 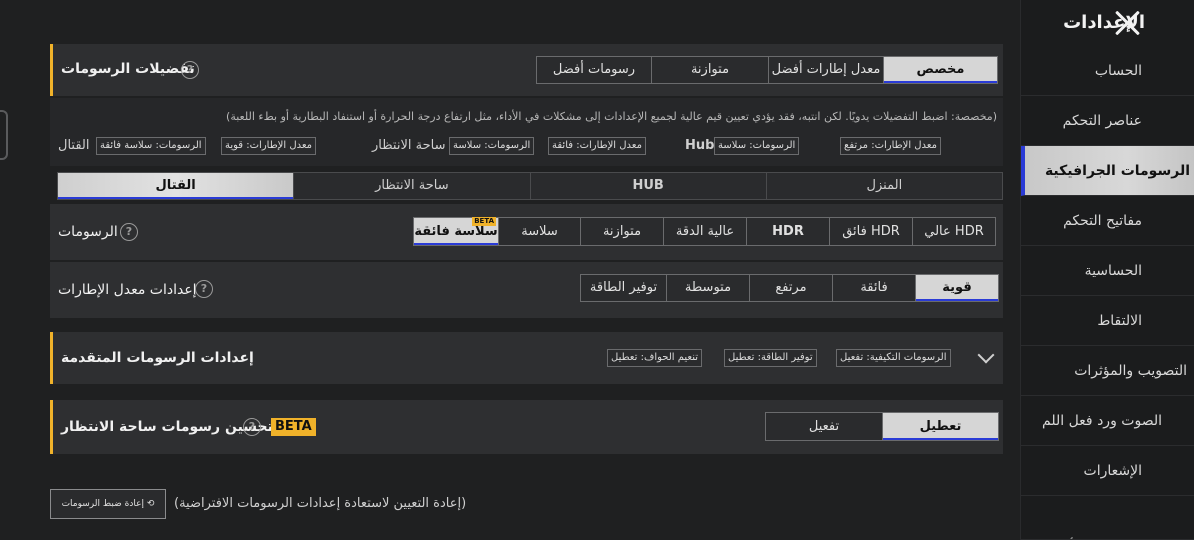 I want to click on hub-label: Hub, so click(x=700, y=145).